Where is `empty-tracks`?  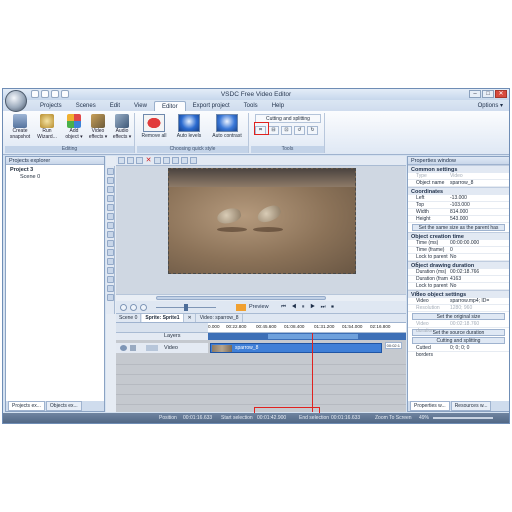
empty-tracks is located at coordinates (261, 383).